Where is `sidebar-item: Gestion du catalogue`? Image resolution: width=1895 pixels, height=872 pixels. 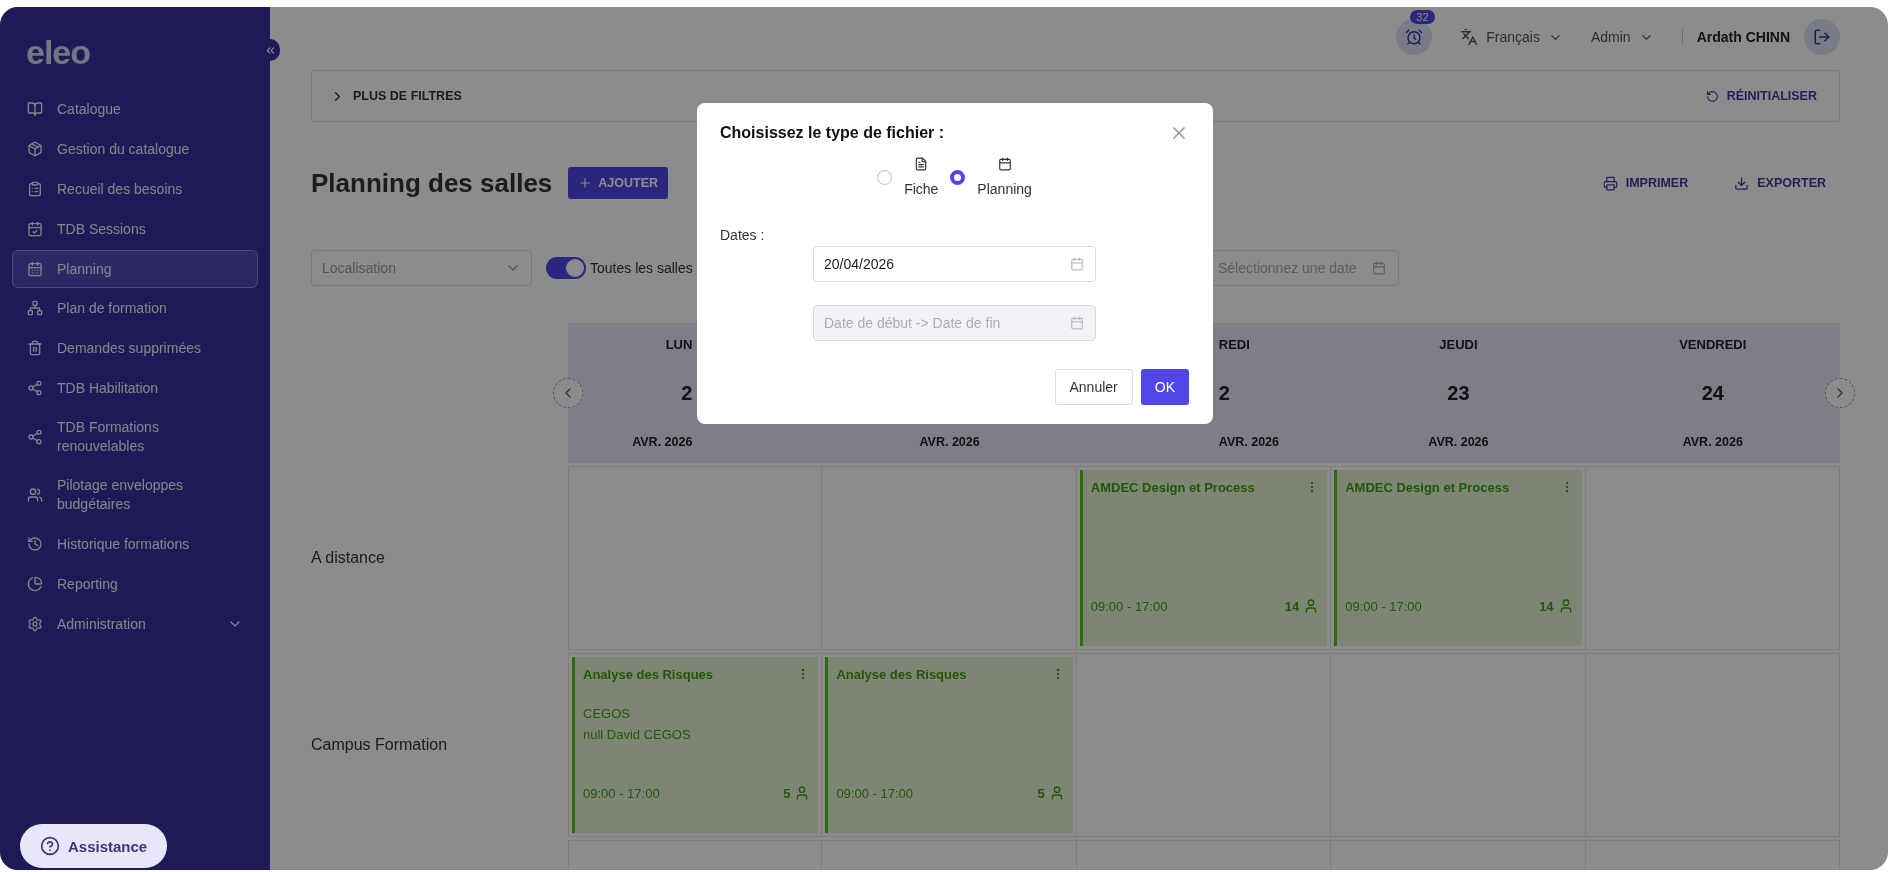 sidebar-item: Gestion du catalogue is located at coordinates (135, 149).